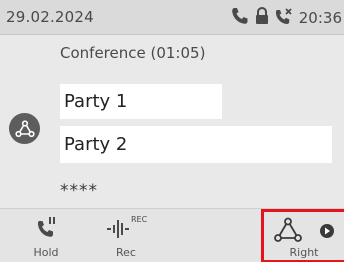  Describe the element at coordinates (133, 53) in the screenshot. I see `call-title: Conference (01:05)` at that location.